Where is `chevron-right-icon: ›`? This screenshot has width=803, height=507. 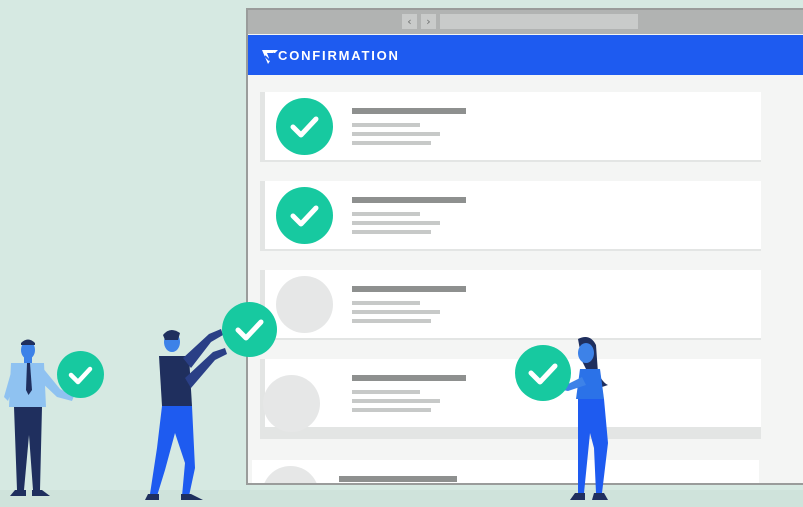 chevron-right-icon: › is located at coordinates (428, 21).